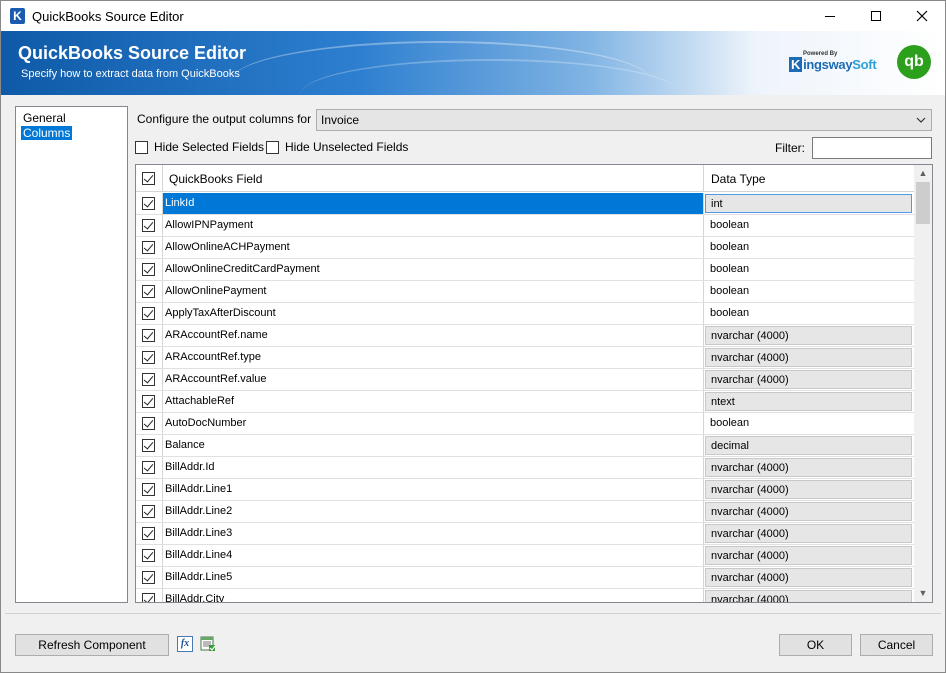 This screenshot has height=673, width=946. I want to click on table-row: ARAccountRef.value nvarchar (4000), so click(525, 380).